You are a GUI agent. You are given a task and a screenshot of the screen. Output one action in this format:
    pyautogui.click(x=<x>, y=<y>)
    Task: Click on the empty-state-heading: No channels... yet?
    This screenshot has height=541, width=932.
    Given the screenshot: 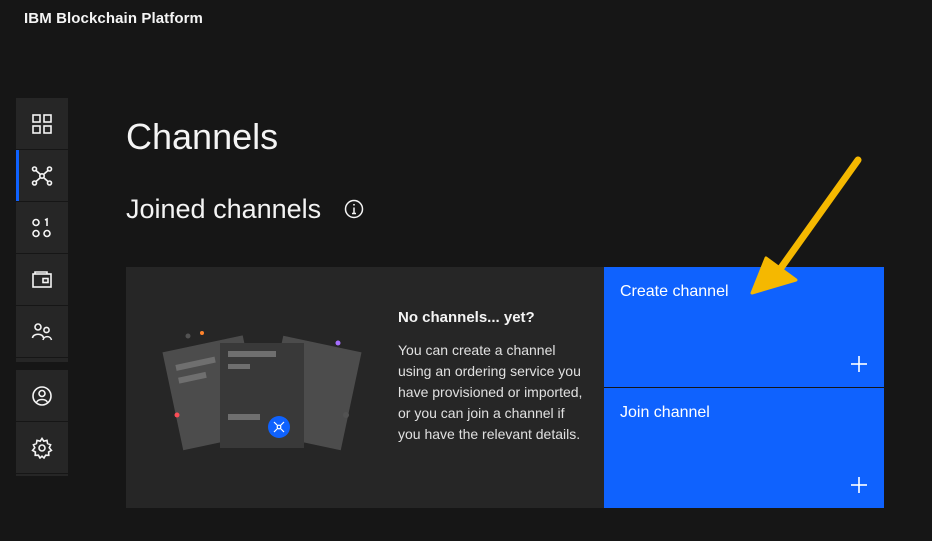 What is the action you would take?
    pyautogui.click(x=466, y=317)
    